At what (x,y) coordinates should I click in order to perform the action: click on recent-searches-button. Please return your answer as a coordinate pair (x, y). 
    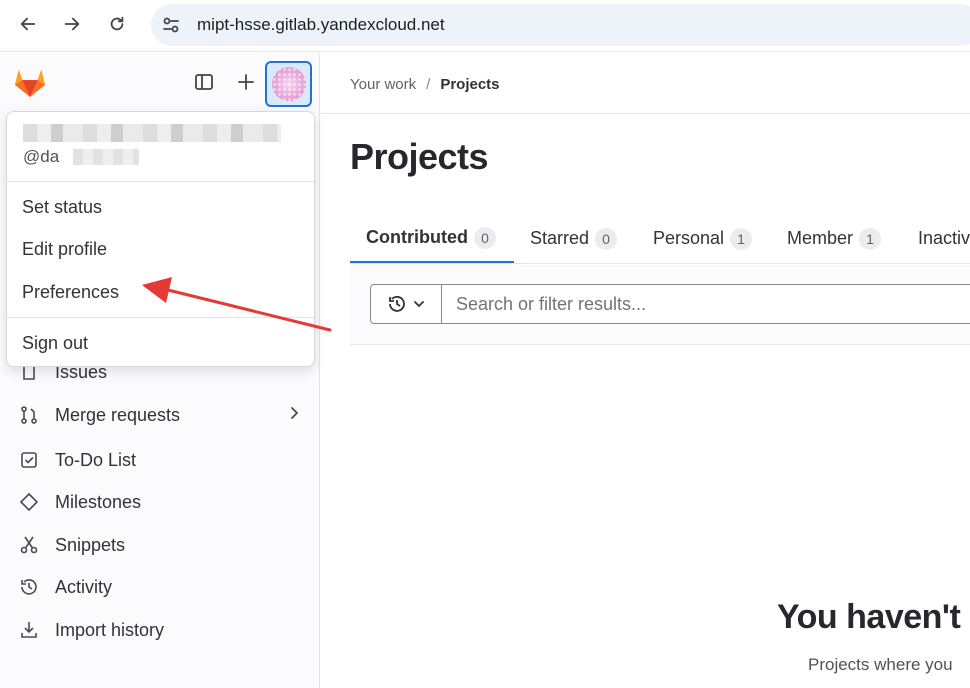
    Looking at the image, I should click on (406, 304).